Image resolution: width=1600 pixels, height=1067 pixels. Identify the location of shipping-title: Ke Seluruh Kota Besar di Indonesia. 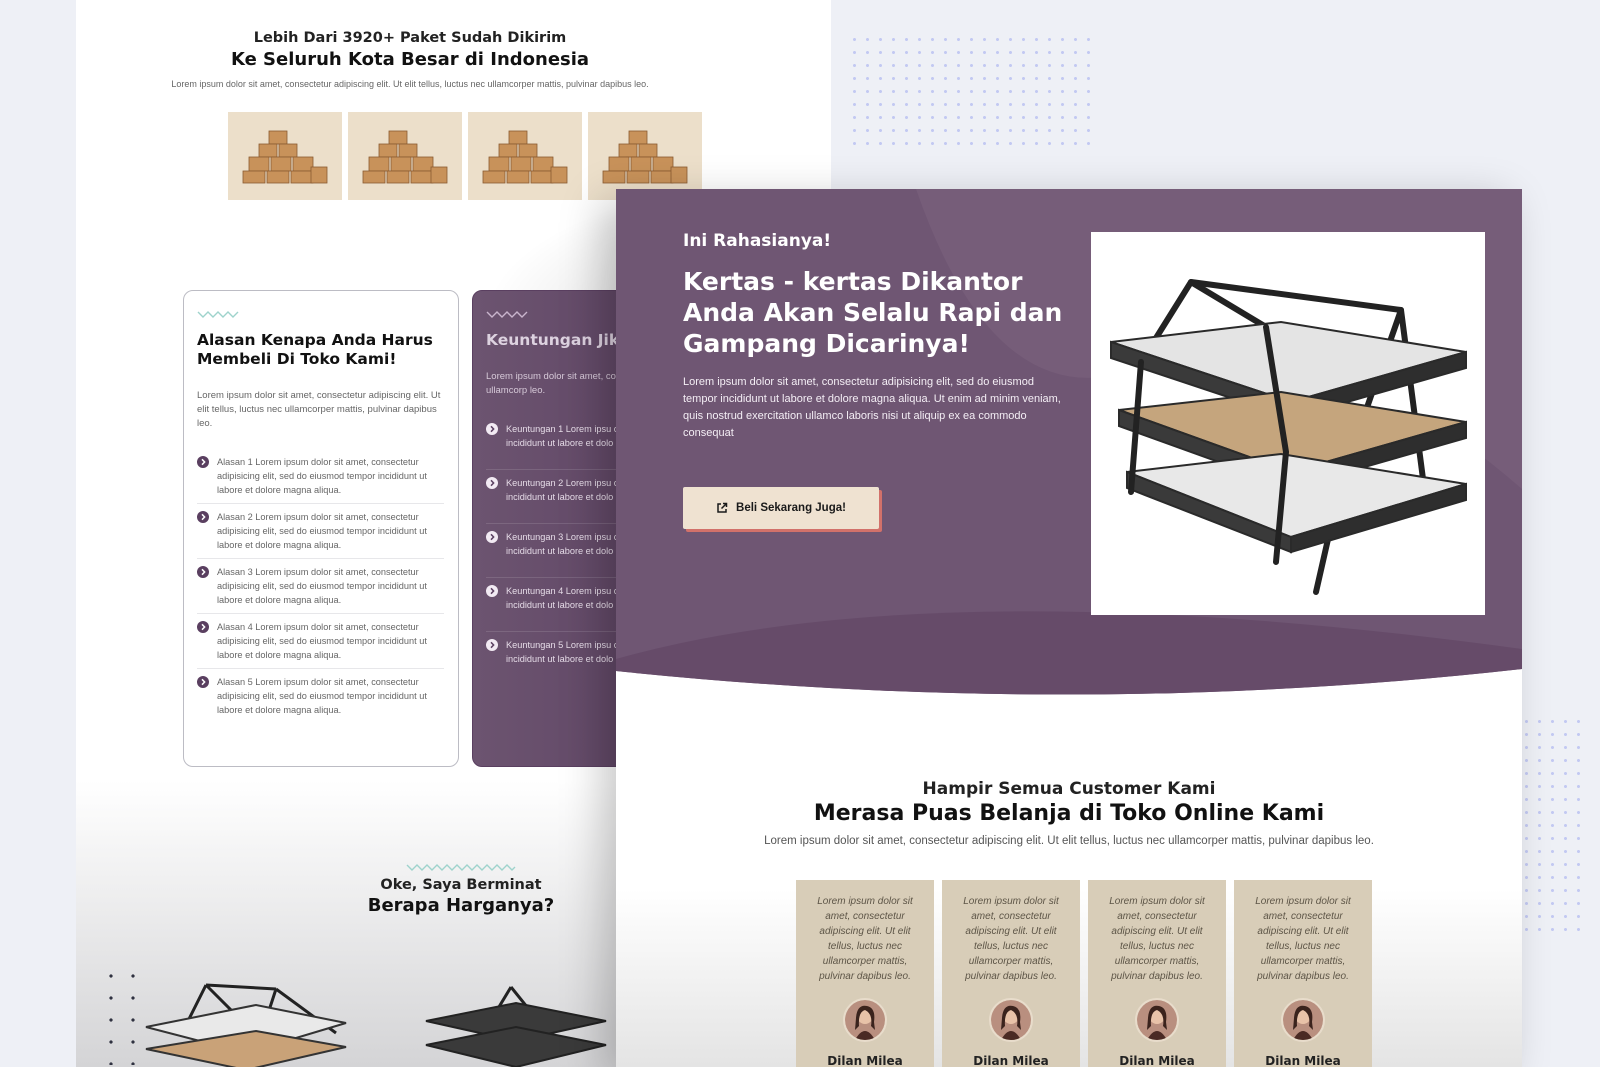
(410, 59).